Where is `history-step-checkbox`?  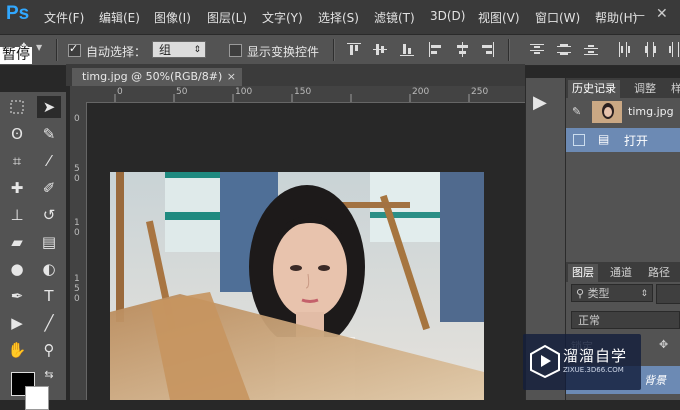 history-step-checkbox is located at coordinates (579, 140).